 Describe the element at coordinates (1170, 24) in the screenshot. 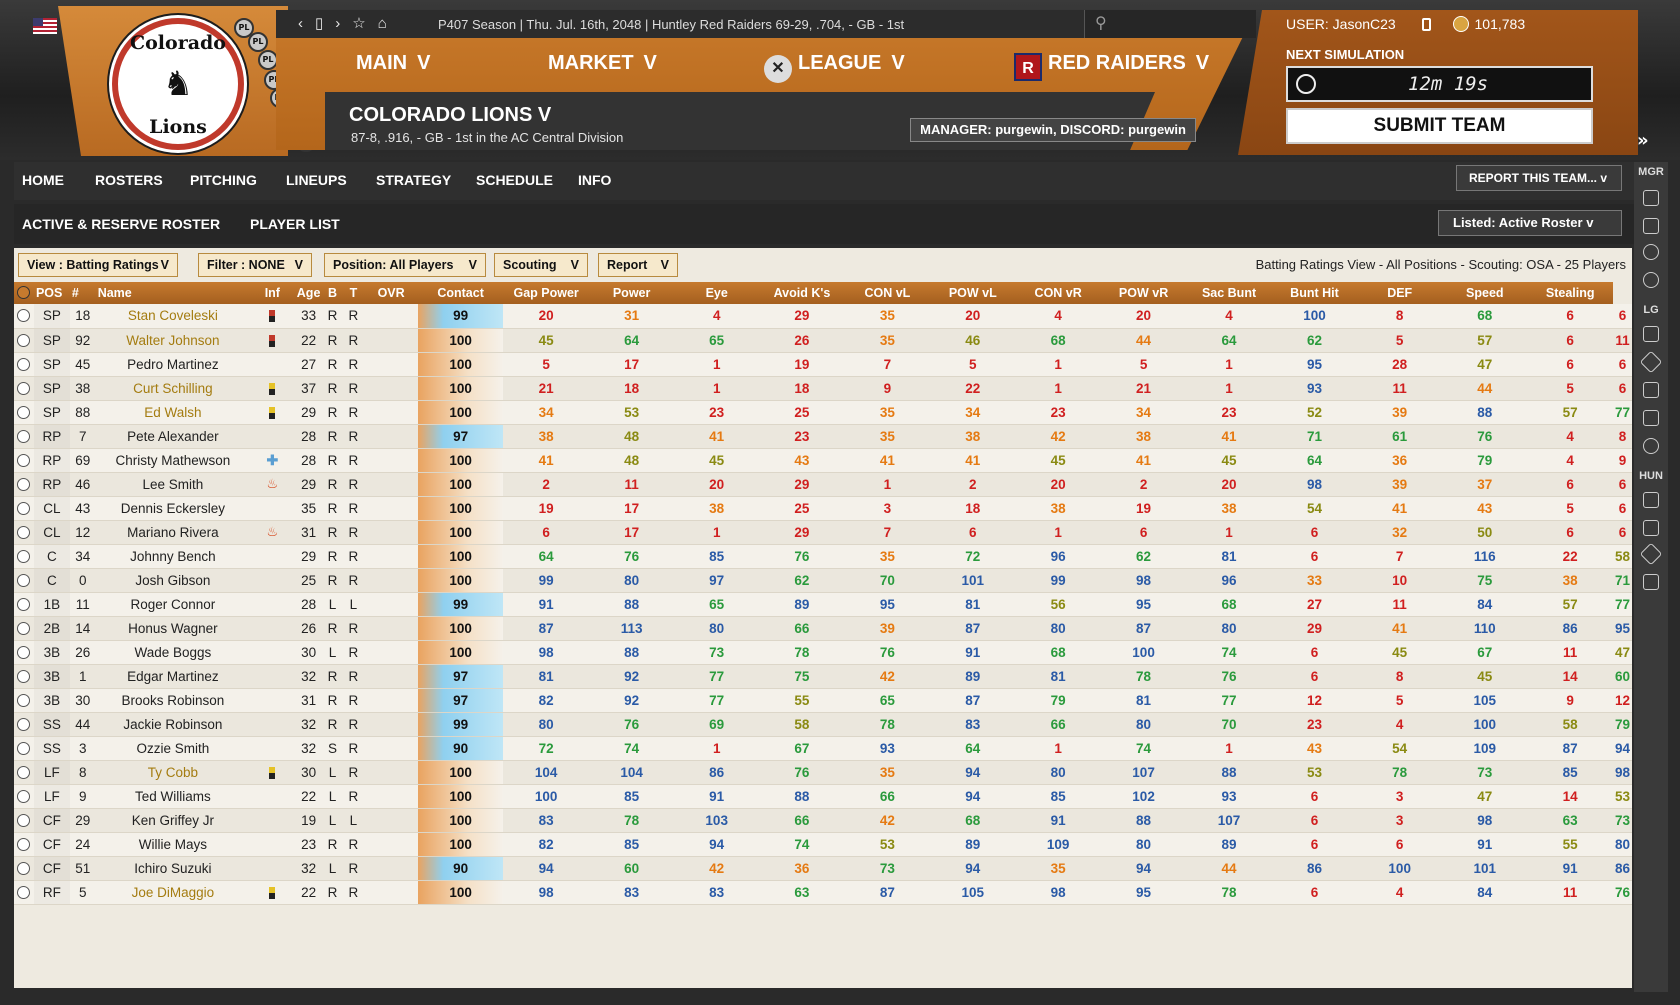

I see `search-box: ⚲` at that location.